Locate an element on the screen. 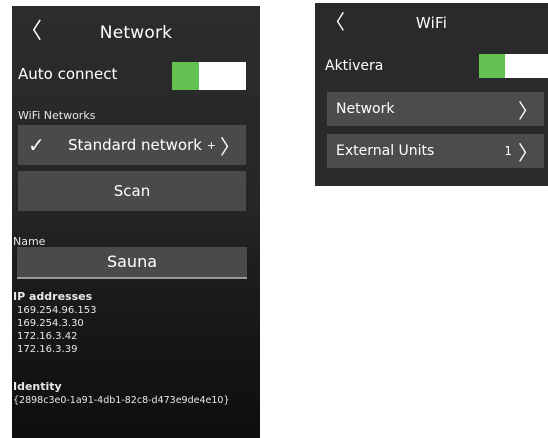 Image resolution: width=548 pixels, height=438 pixels. wifi-header: 〈 WiFi is located at coordinates (431, 23).